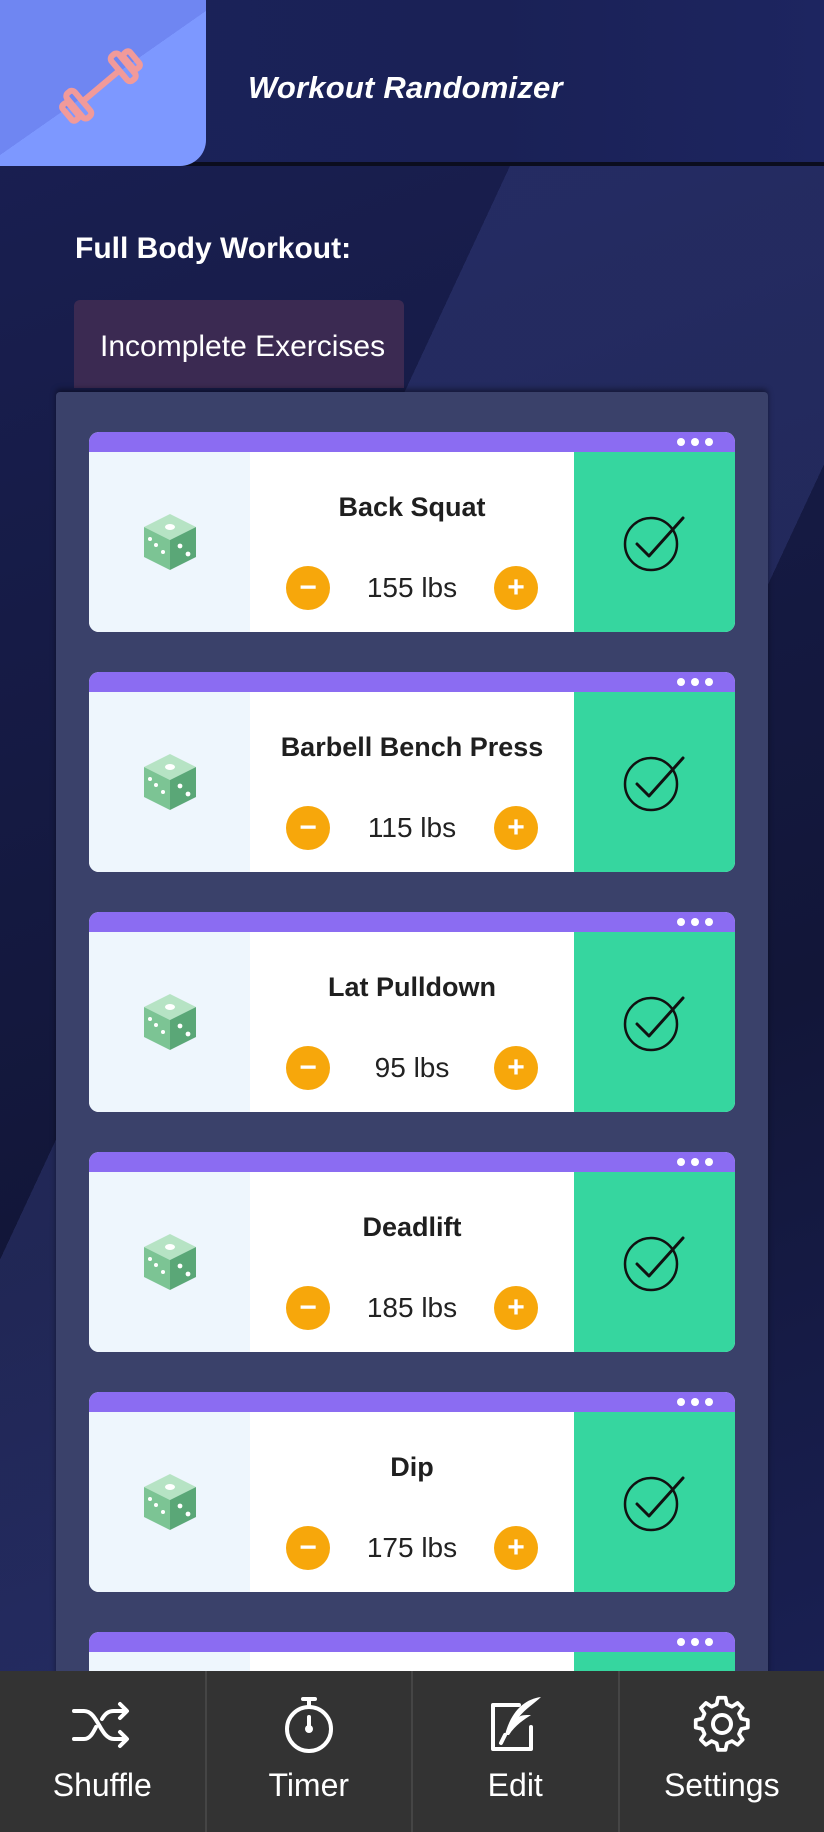  I want to click on exercise-name: Deadlift, so click(412, 1227).